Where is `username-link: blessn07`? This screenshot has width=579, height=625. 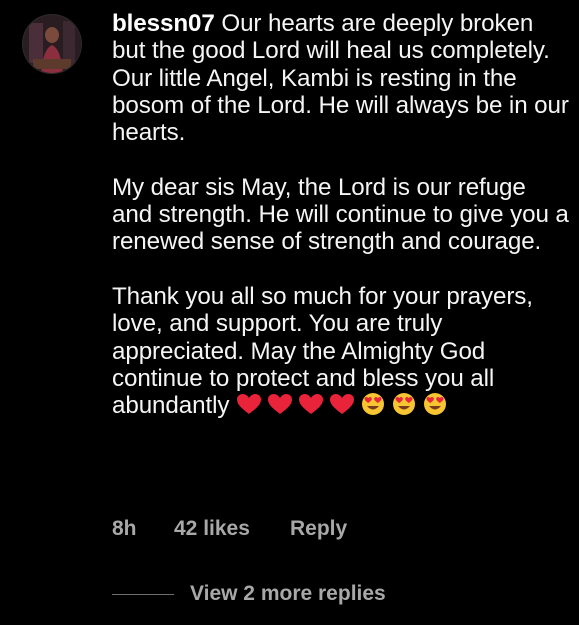 username-link: blessn07 is located at coordinates (163, 23).